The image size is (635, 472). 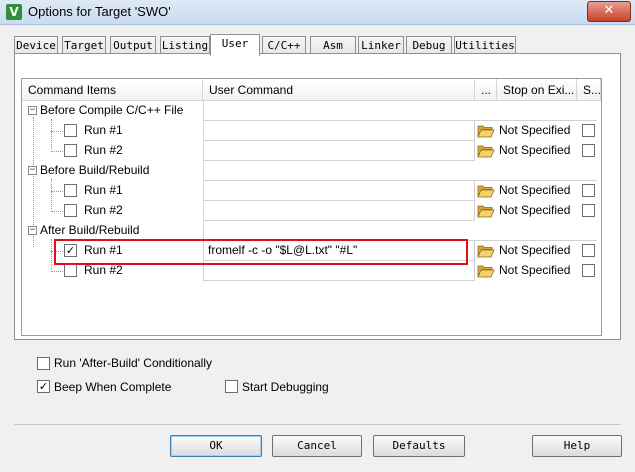 What do you see at coordinates (43, 363) in the screenshot?
I see `run-after-build-checkbox` at bounding box center [43, 363].